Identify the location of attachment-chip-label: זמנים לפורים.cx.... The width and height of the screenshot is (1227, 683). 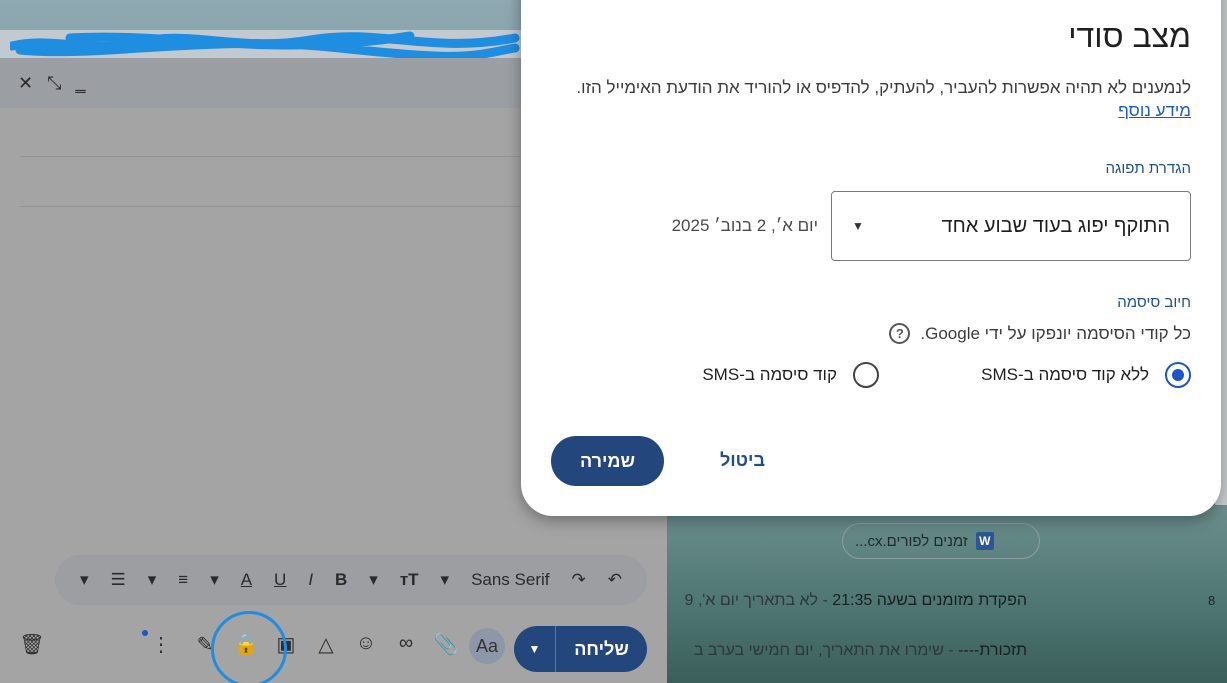
(911, 541).